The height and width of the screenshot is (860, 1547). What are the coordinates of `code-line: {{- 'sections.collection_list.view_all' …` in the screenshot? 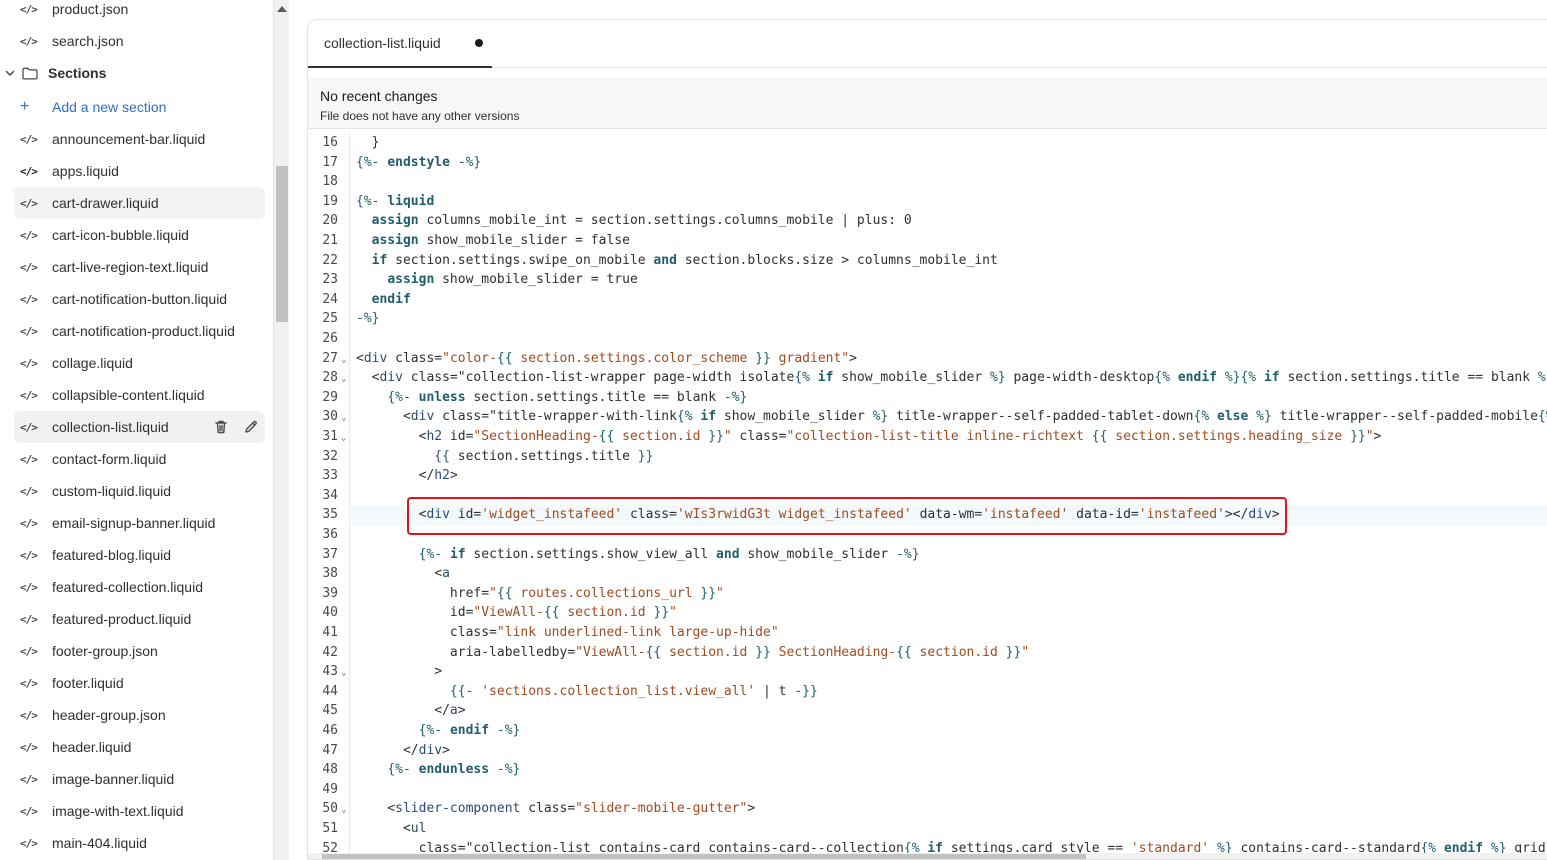 It's located at (587, 692).